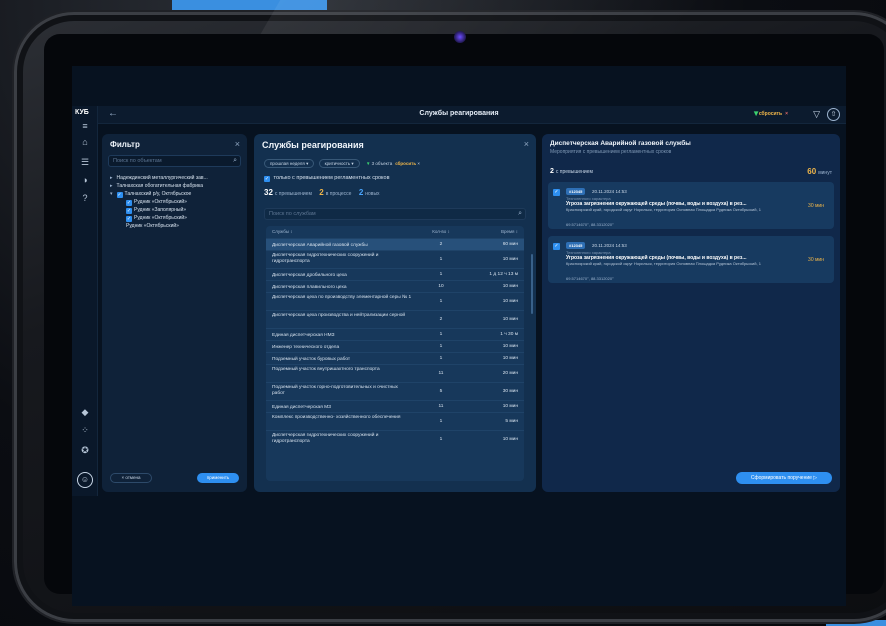  What do you see at coordinates (510, 244) in the screenshot?
I see `service-time: 60 мин` at bounding box center [510, 244].